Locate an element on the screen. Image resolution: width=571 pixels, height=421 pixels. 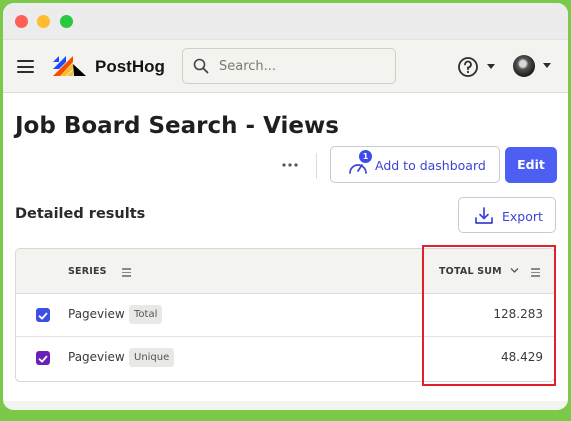
help-icon is located at coordinates (468, 67).